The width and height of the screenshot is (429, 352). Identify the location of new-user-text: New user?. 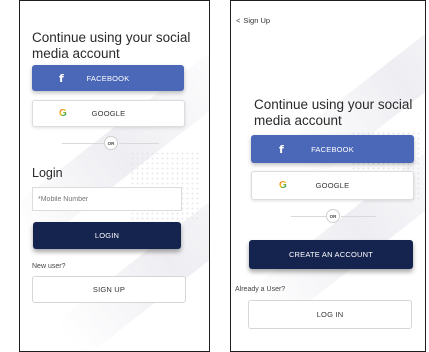
(49, 266).